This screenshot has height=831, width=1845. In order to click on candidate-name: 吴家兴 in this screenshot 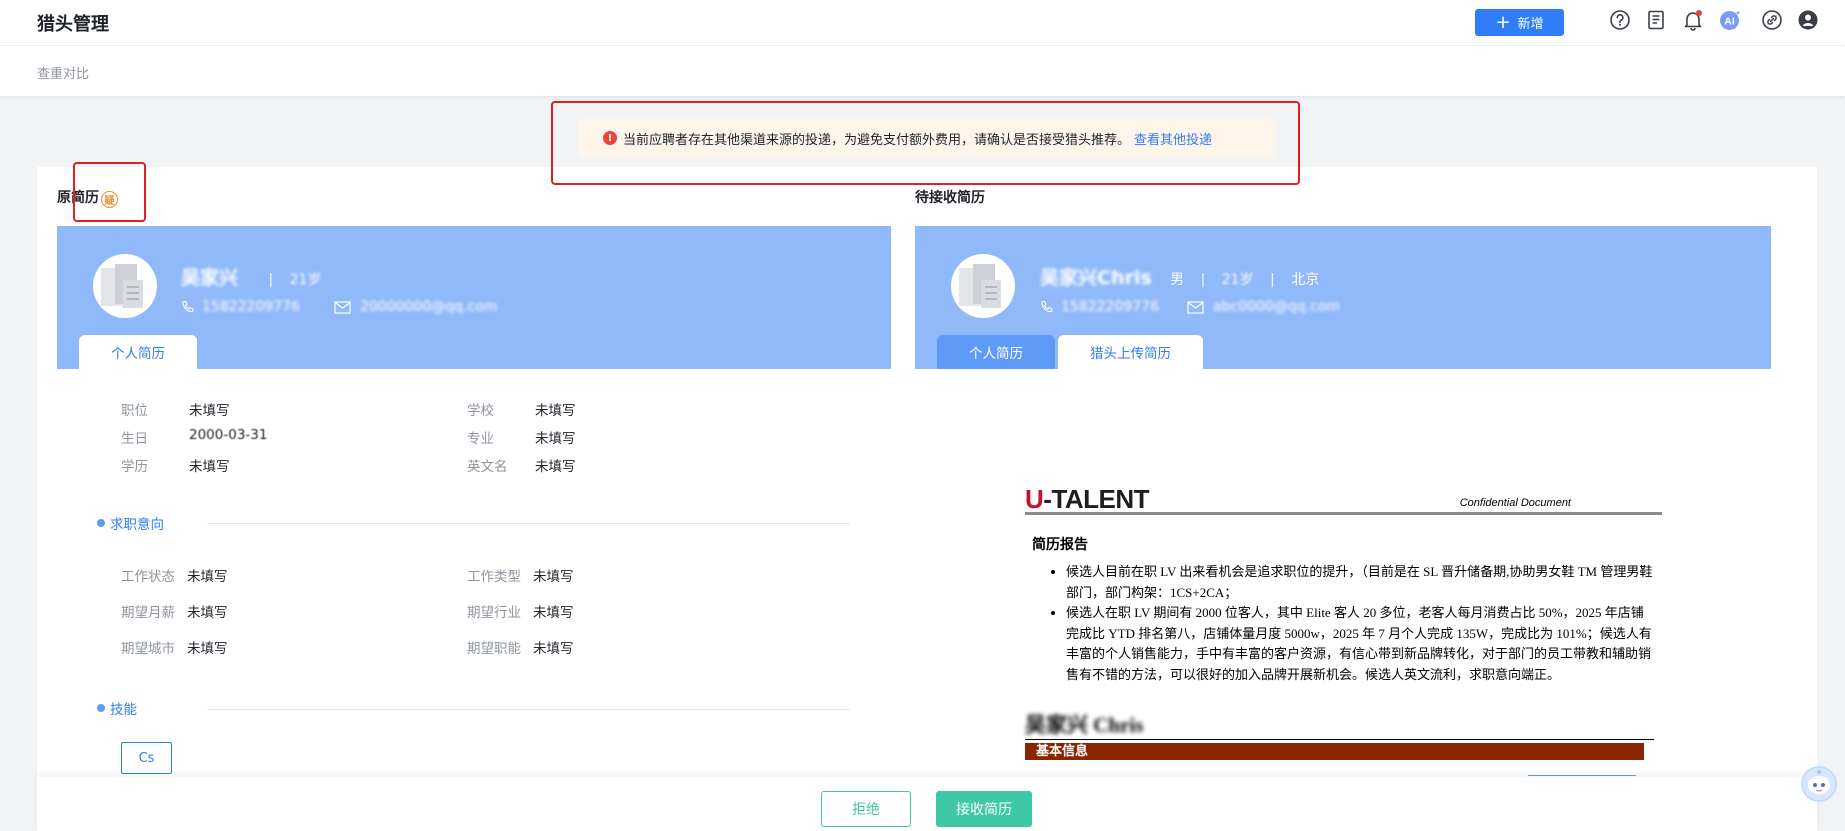, I will do `click(210, 278)`.